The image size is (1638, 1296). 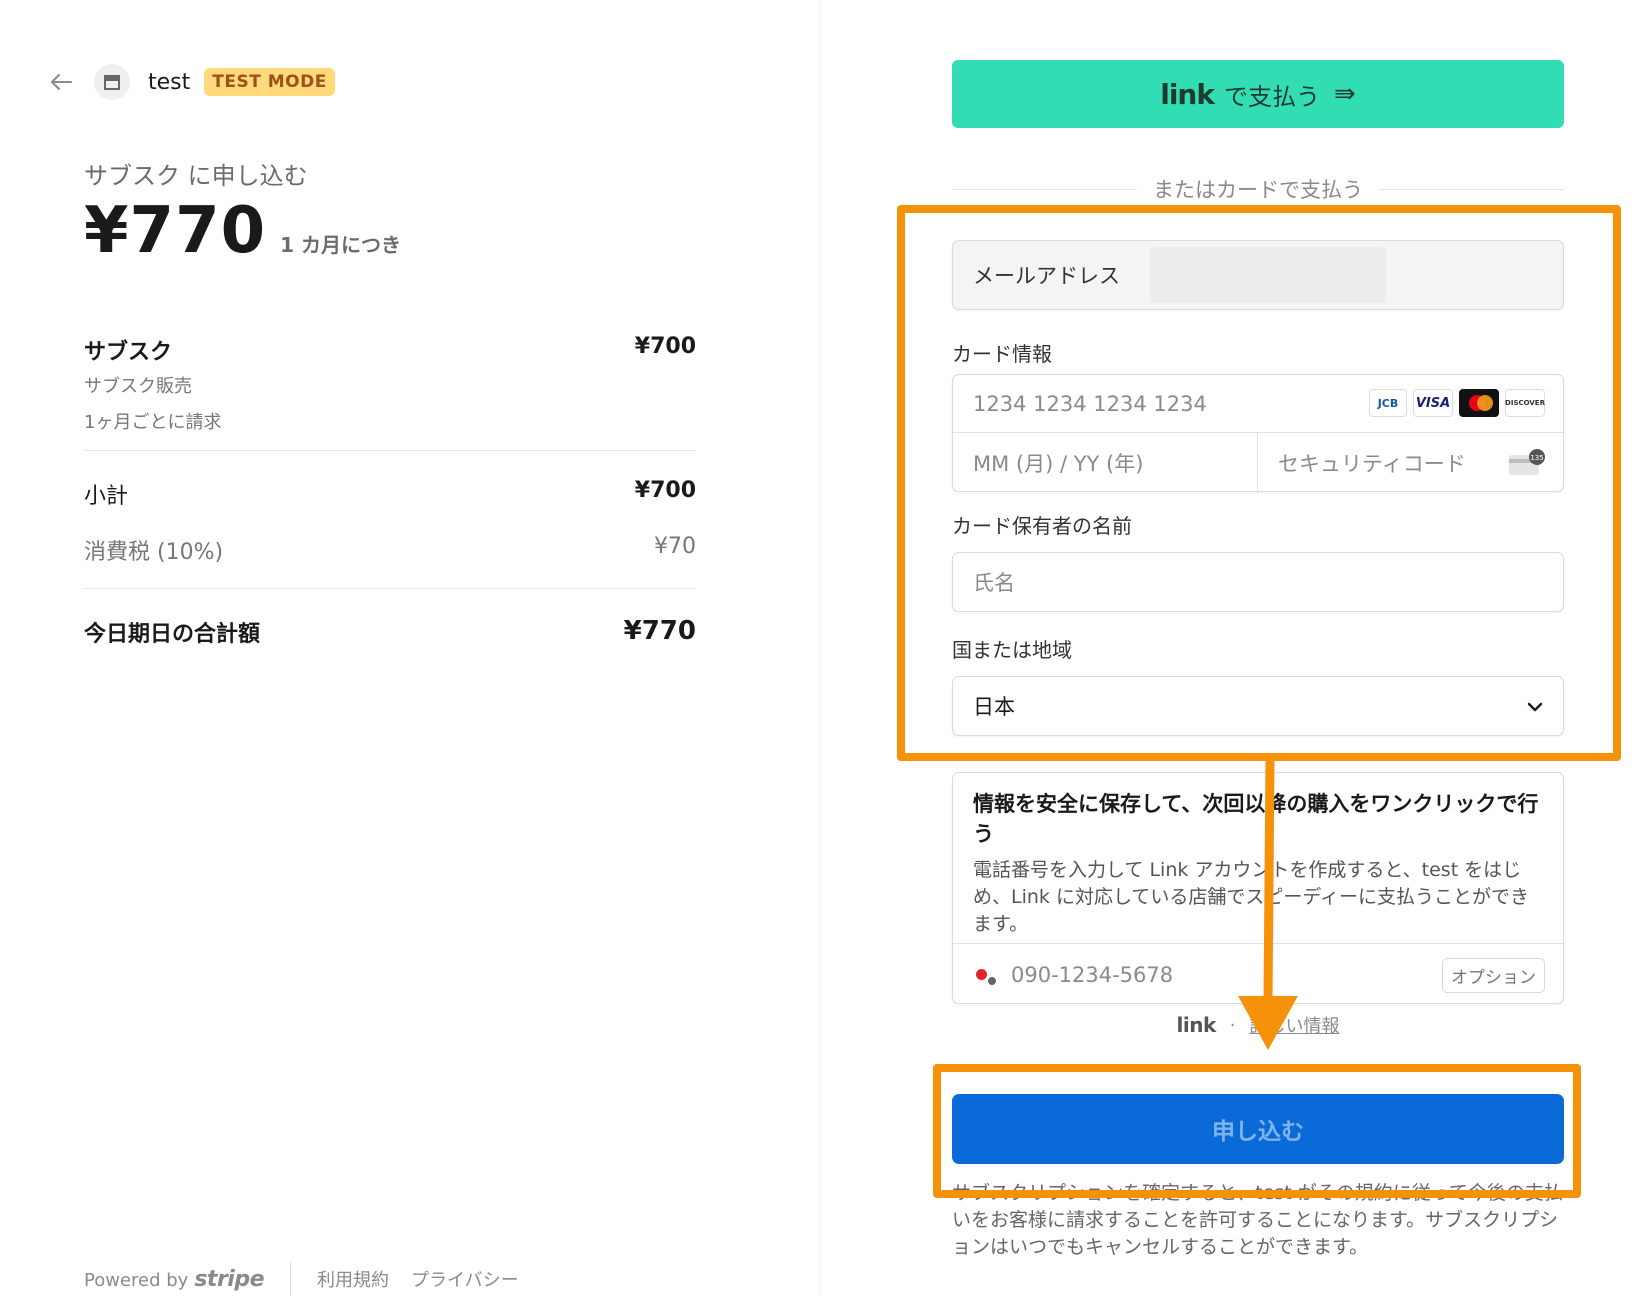 What do you see at coordinates (1258, 404) in the screenshot?
I see `card-number-input: 1234 1234 1234 1234 JCB VISA DISCOVER` at bounding box center [1258, 404].